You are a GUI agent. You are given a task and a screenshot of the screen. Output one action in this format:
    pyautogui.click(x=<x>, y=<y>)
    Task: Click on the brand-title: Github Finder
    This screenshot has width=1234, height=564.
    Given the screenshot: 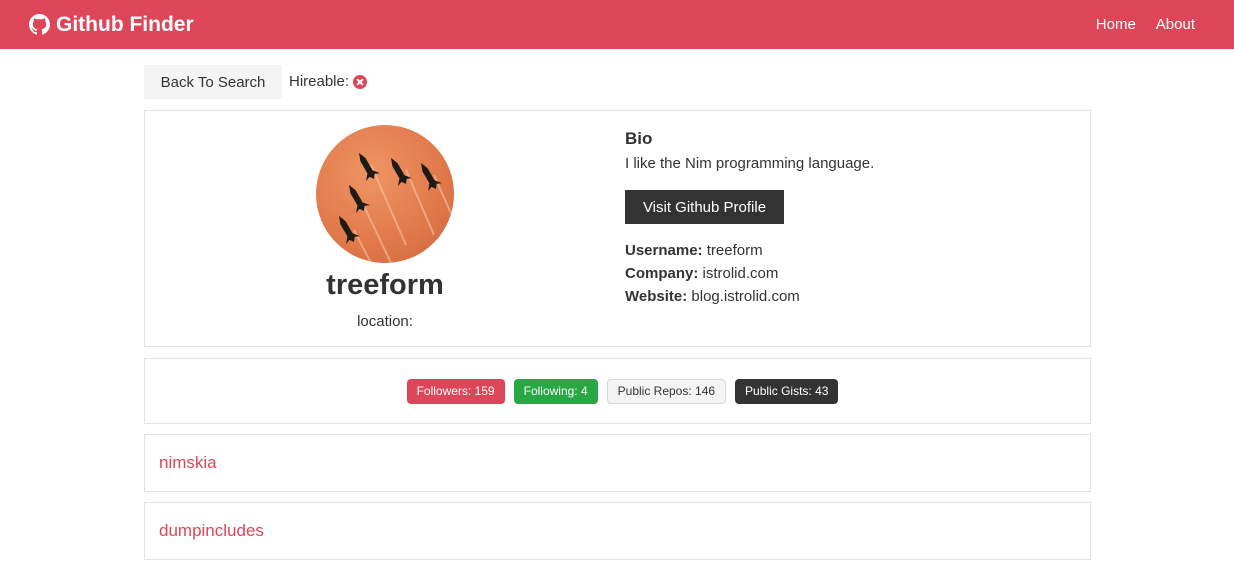 What is the action you would take?
    pyautogui.click(x=125, y=24)
    